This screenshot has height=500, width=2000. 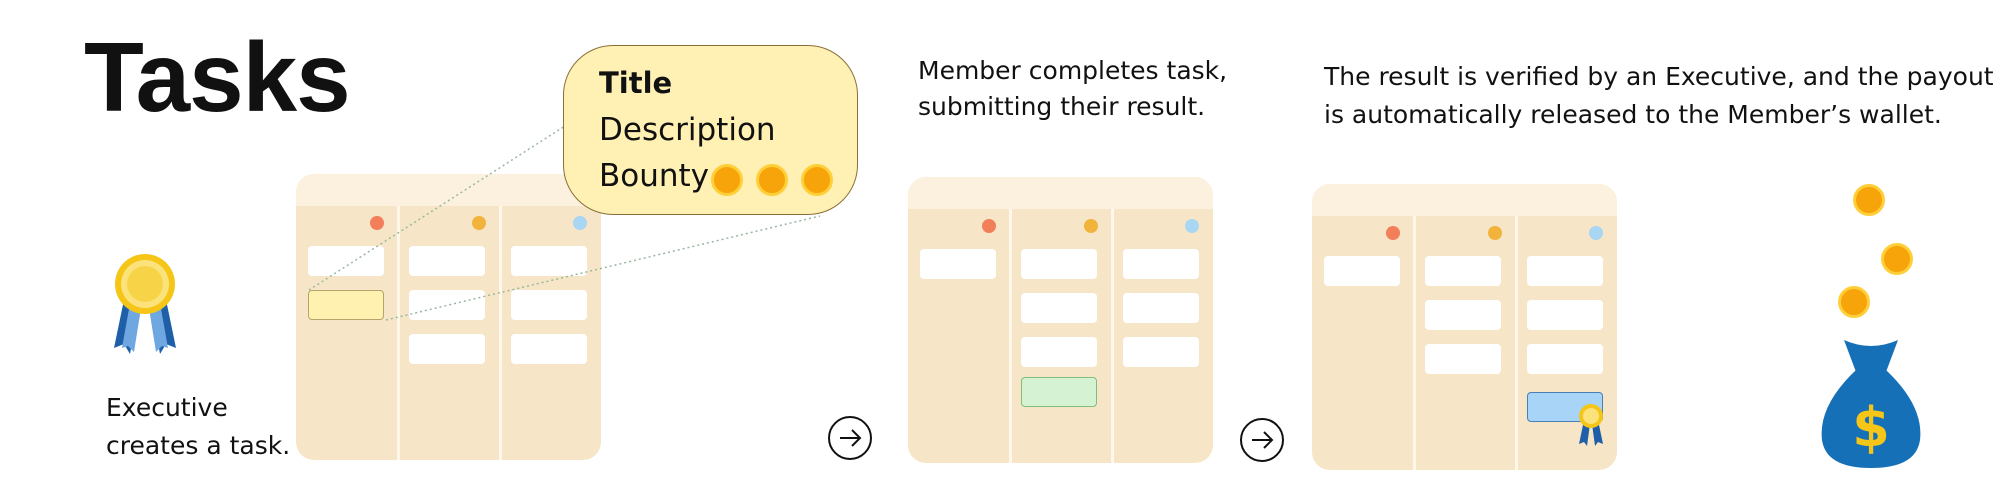 What do you see at coordinates (654, 176) in the screenshot?
I see `popup-bounty: Bounty` at bounding box center [654, 176].